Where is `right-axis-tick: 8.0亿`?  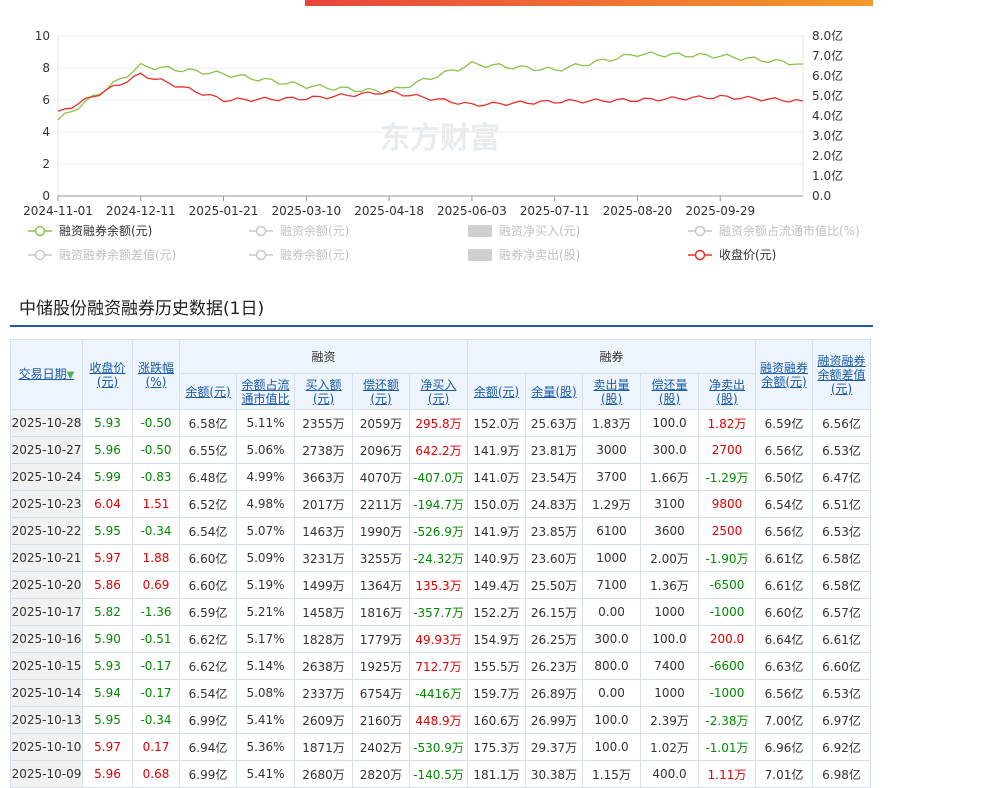 right-axis-tick: 8.0亿 is located at coordinates (827, 35).